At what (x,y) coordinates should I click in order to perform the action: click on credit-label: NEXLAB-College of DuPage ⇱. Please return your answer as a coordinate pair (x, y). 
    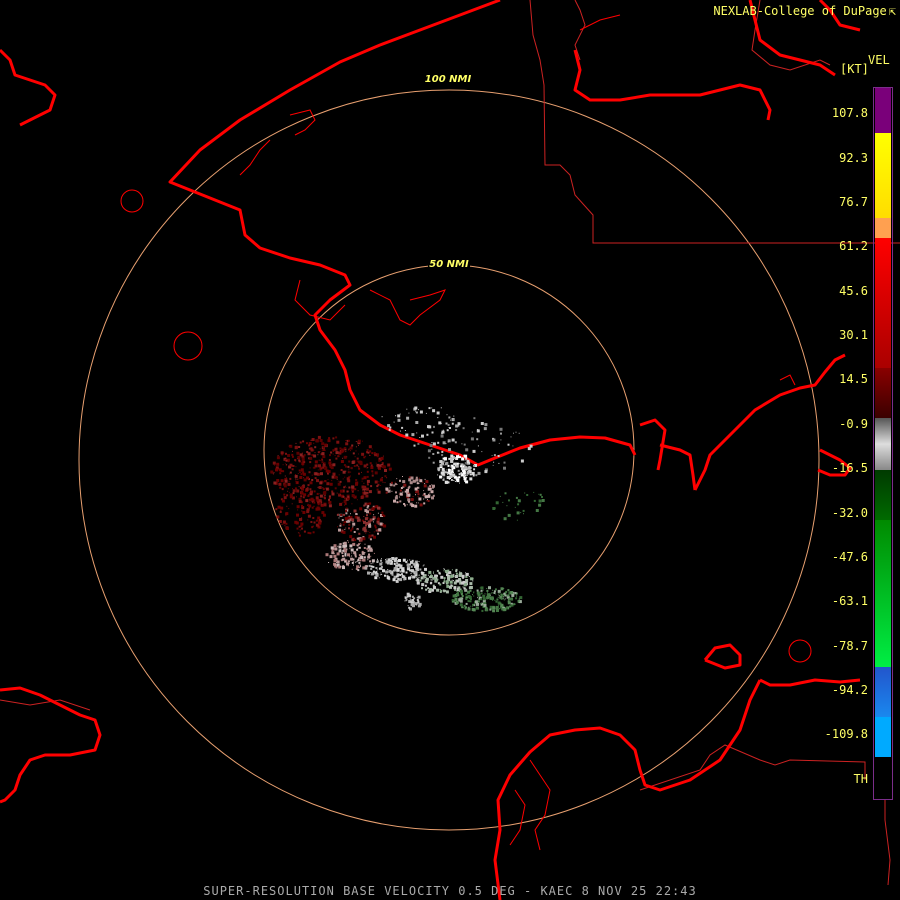
    Looking at the image, I should click on (804, 11).